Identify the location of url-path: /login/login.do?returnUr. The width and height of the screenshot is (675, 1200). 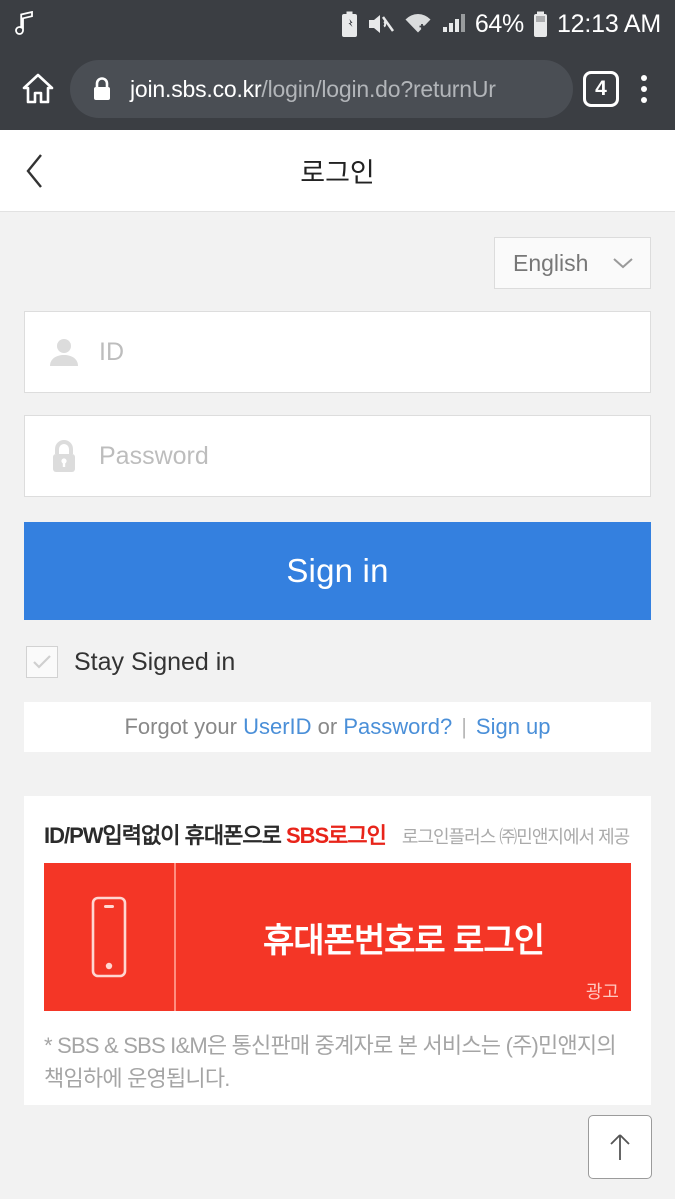
(378, 88).